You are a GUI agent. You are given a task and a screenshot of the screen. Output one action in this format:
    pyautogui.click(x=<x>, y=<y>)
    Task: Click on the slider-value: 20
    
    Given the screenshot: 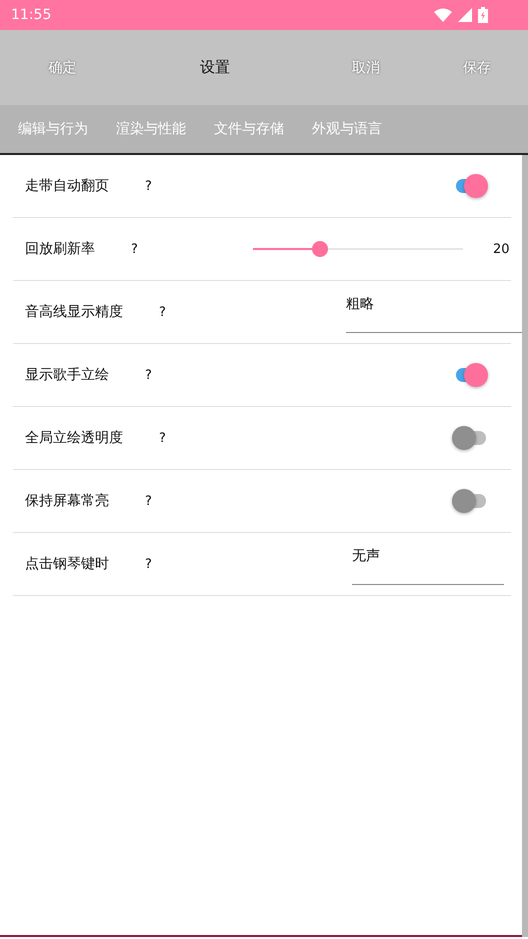 What is the action you would take?
    pyautogui.click(x=502, y=249)
    